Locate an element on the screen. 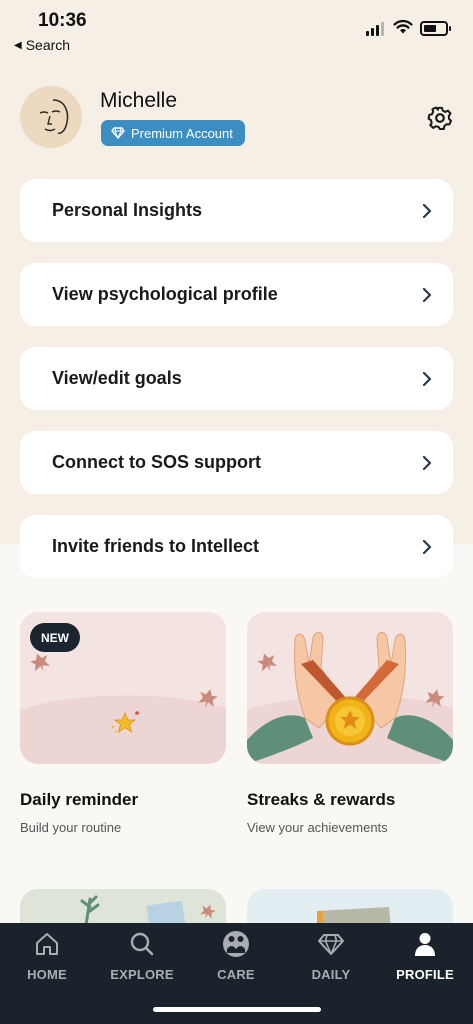 The image size is (473, 1024). menu-item-sos-support: Connect to SOS support is located at coordinates (236, 462).